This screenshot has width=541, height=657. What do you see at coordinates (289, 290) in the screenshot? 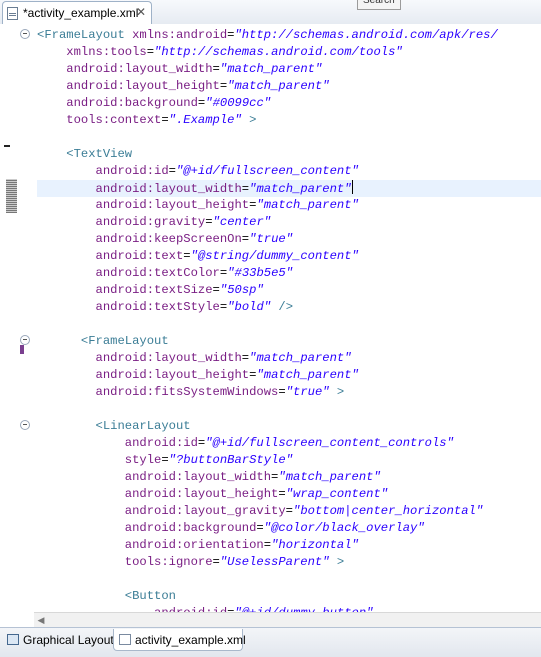
I see `code-line: android:textSize="50sp"` at bounding box center [289, 290].